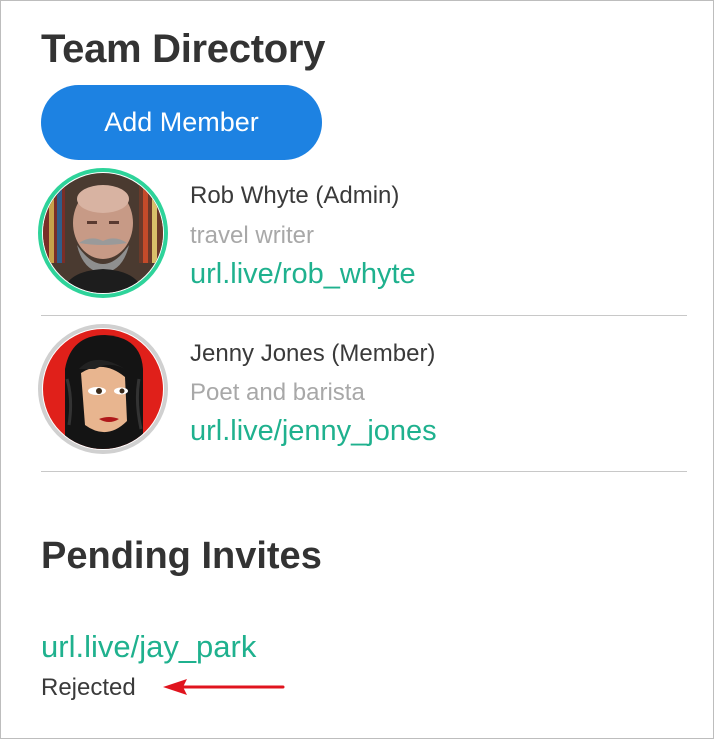  Describe the element at coordinates (148, 647) in the screenshot. I see `invite-link: url.live/jay_park` at that location.